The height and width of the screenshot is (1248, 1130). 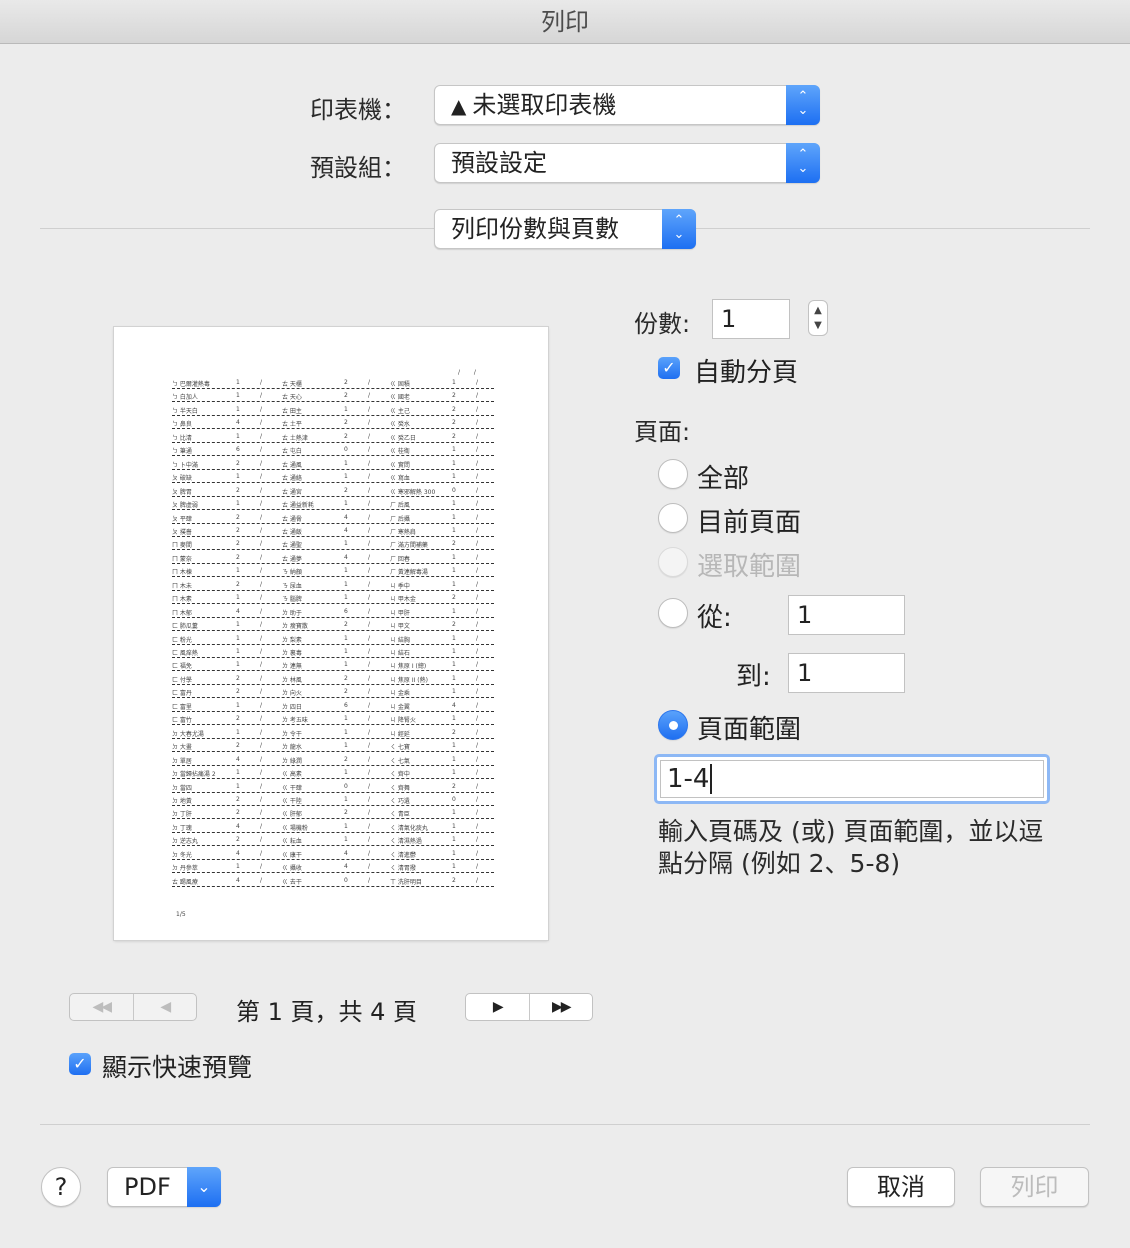 What do you see at coordinates (627, 163) in the screenshot?
I see `presets-popup: 預設設定 ⌃ ⌄` at bounding box center [627, 163].